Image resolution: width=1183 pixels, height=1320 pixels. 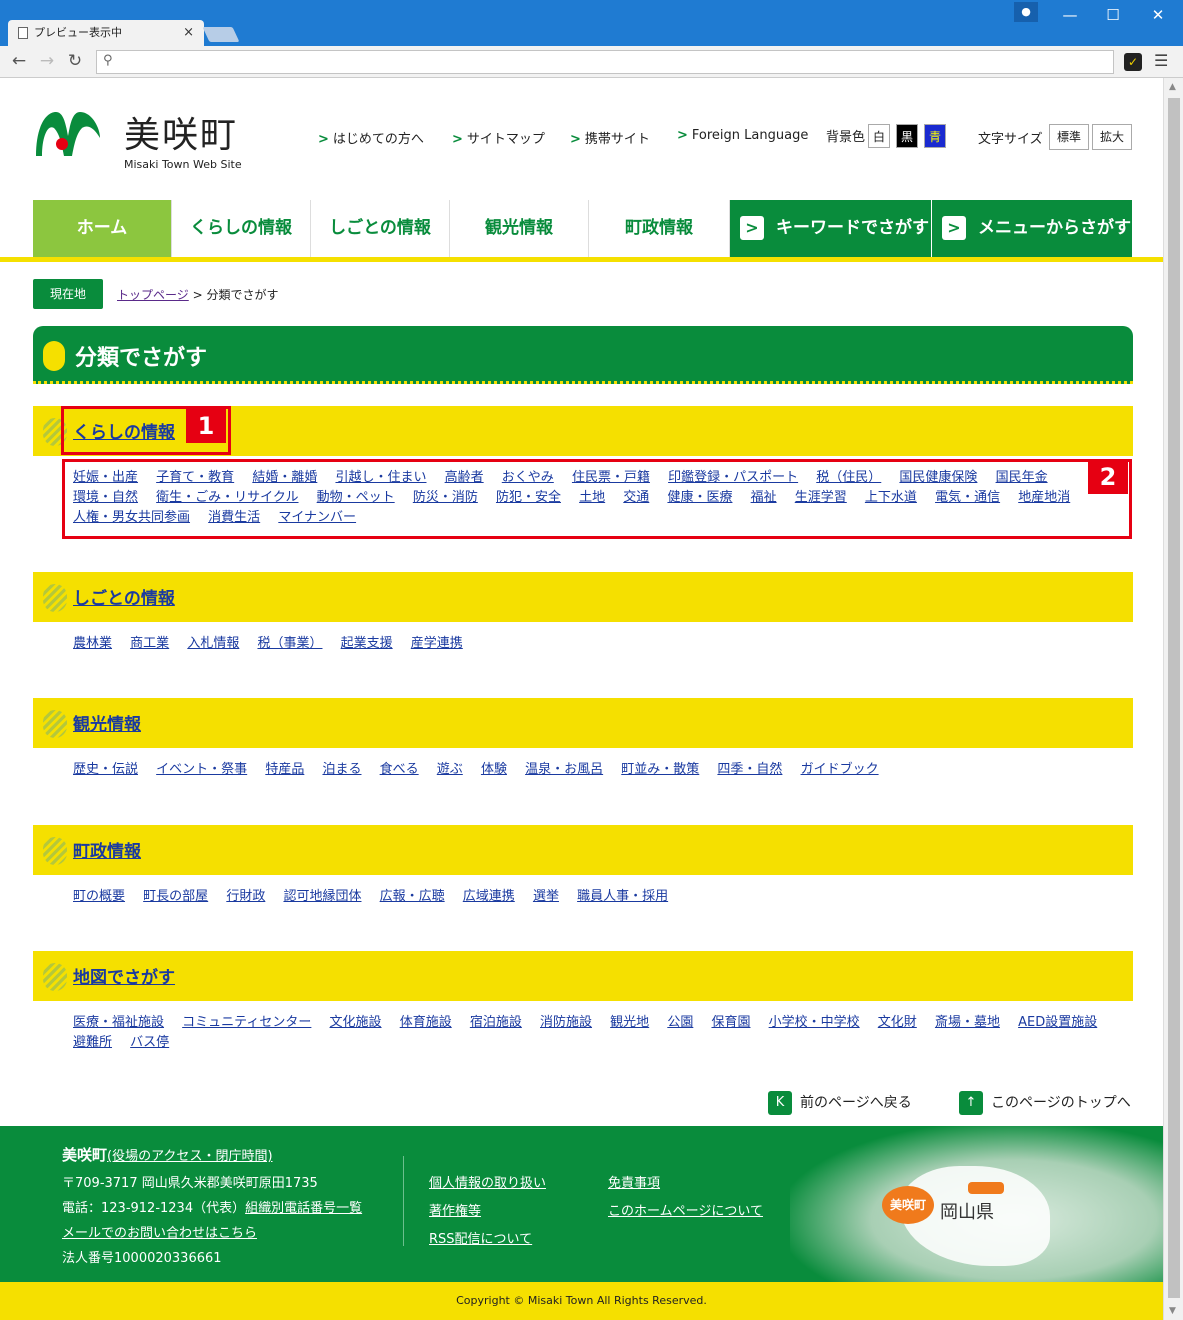 I want to click on breadcrumb-top-link: トップページ, so click(x=153, y=295).